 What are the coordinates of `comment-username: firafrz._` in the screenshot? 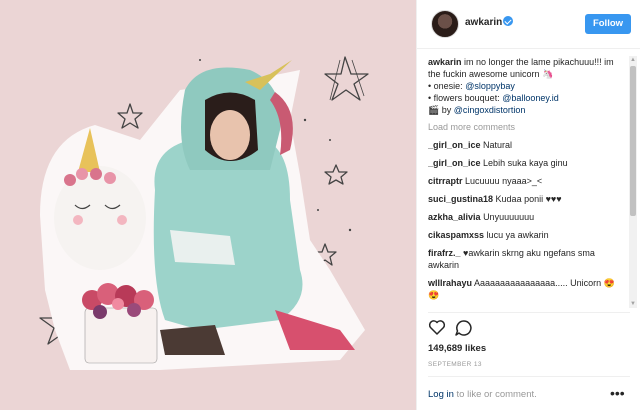 It's located at (444, 253).